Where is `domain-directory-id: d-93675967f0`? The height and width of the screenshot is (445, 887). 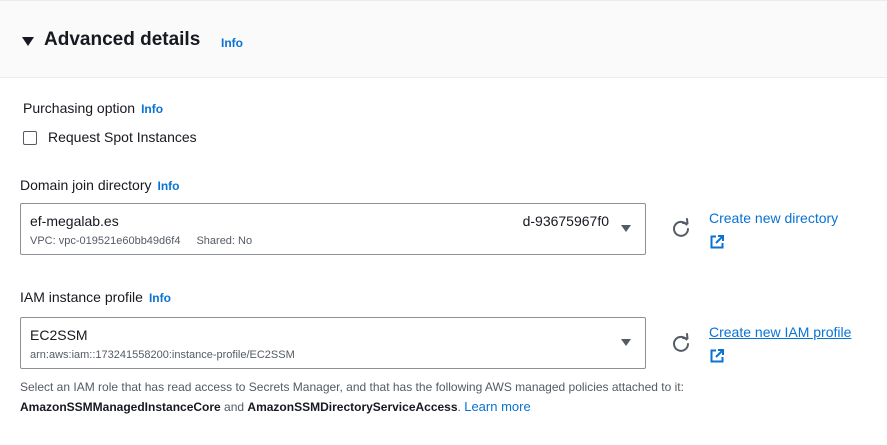 domain-directory-id: d-93675967f0 is located at coordinates (565, 221).